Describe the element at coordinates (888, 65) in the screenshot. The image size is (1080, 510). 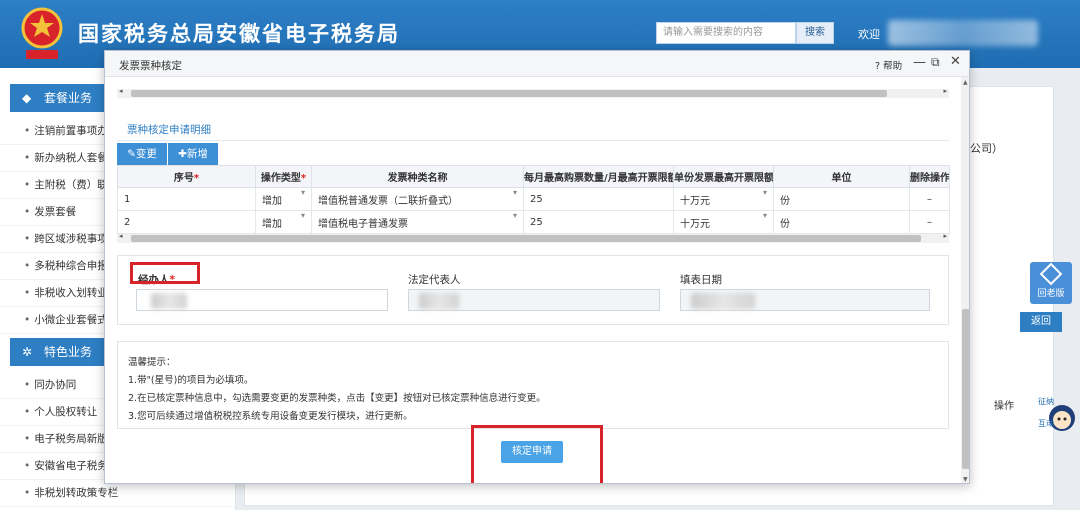
I see `help-button: ? 帮助` at that location.